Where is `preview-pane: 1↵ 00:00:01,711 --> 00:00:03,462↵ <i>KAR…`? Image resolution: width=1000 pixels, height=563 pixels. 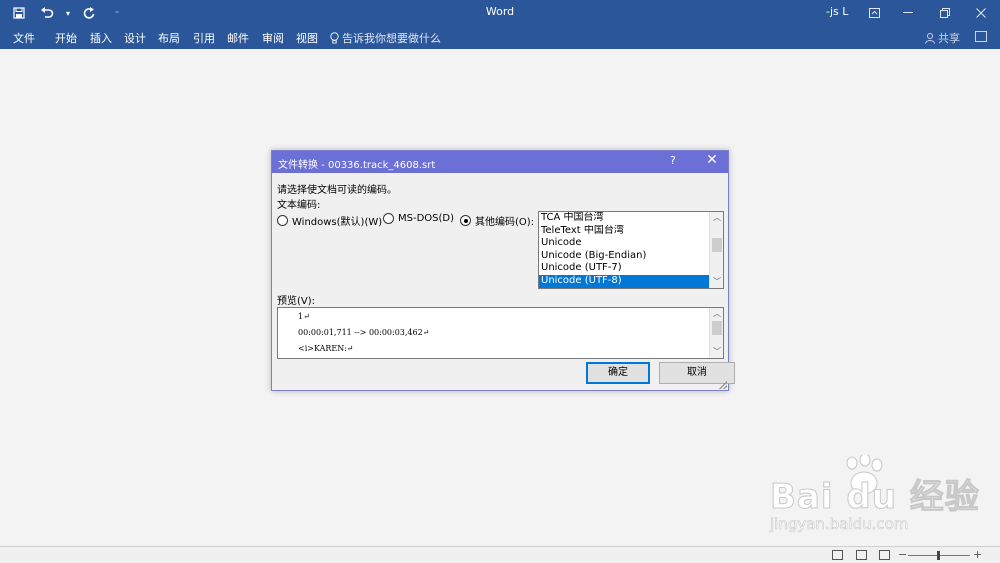
preview-pane: 1↵ 00:00:01,711 --> 00:00:03,462↵ <i>KAR… is located at coordinates (500, 333).